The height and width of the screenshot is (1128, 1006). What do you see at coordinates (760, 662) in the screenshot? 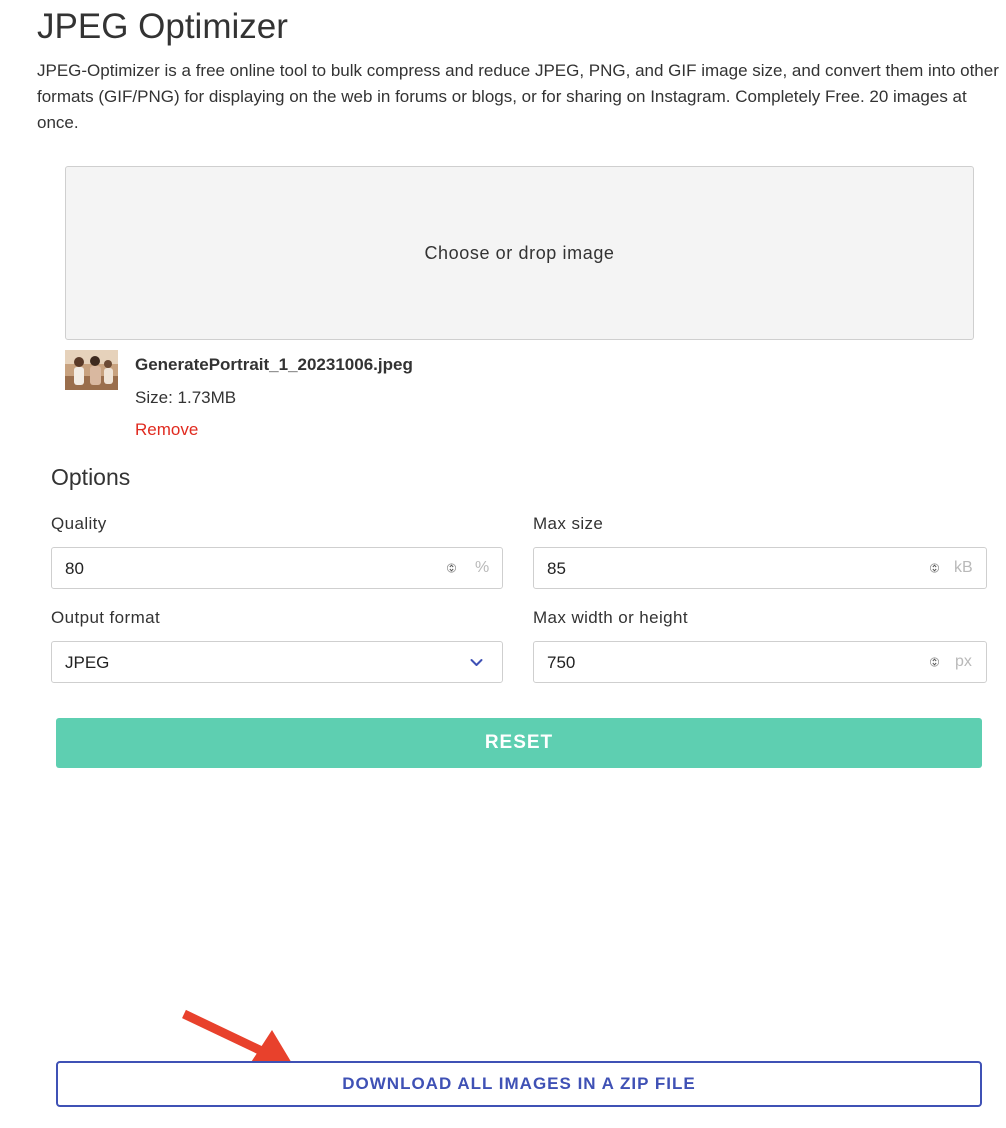
I see `max-dimension-input: 750 px` at bounding box center [760, 662].